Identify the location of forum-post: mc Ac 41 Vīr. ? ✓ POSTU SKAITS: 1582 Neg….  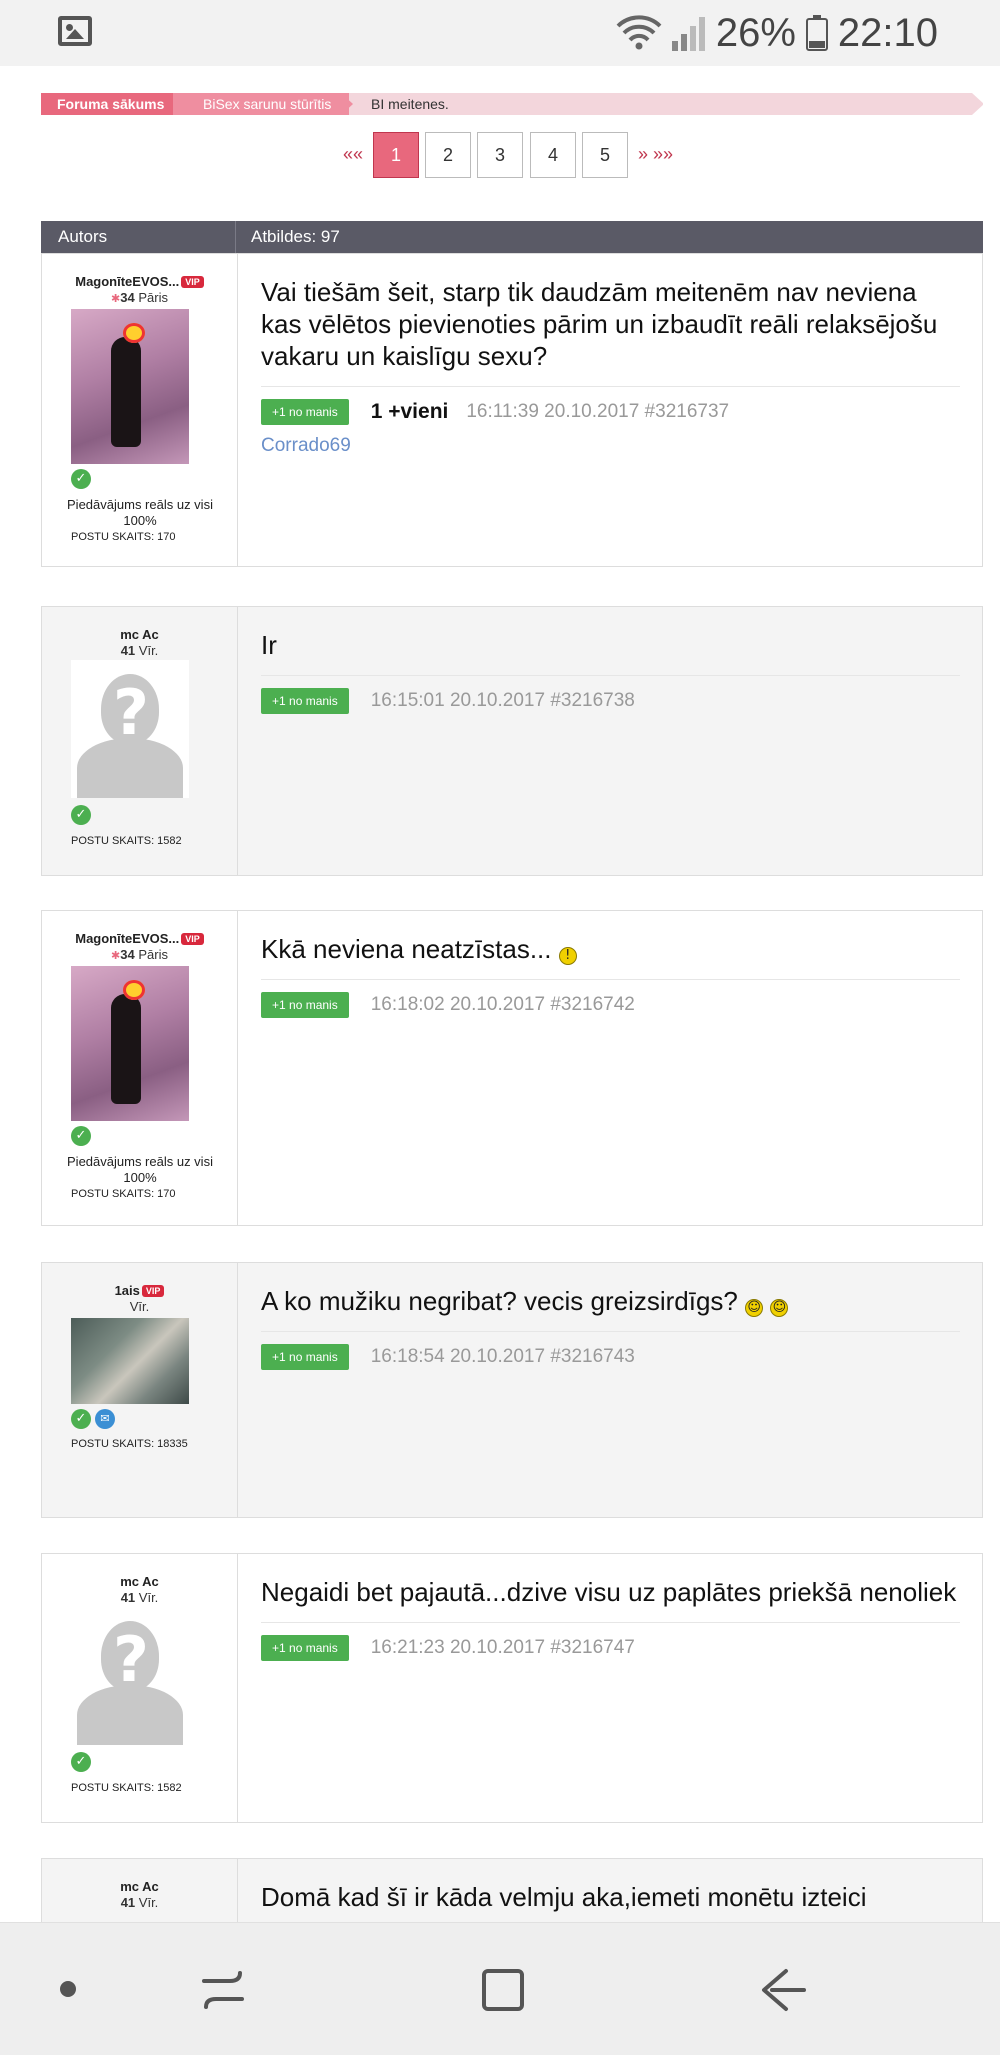
(512, 1688).